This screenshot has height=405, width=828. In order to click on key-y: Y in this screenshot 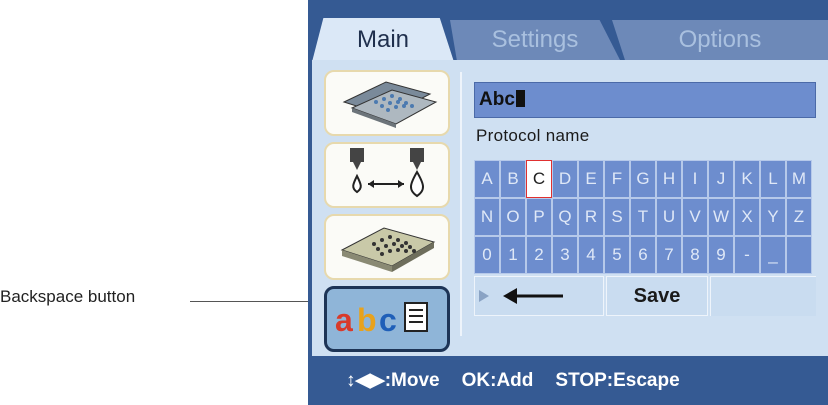, I will do `click(773, 217)`.